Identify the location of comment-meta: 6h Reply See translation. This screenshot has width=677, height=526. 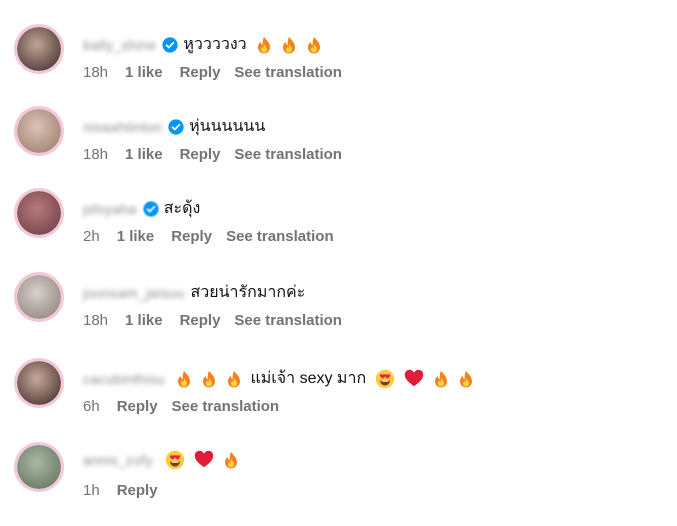
(181, 406).